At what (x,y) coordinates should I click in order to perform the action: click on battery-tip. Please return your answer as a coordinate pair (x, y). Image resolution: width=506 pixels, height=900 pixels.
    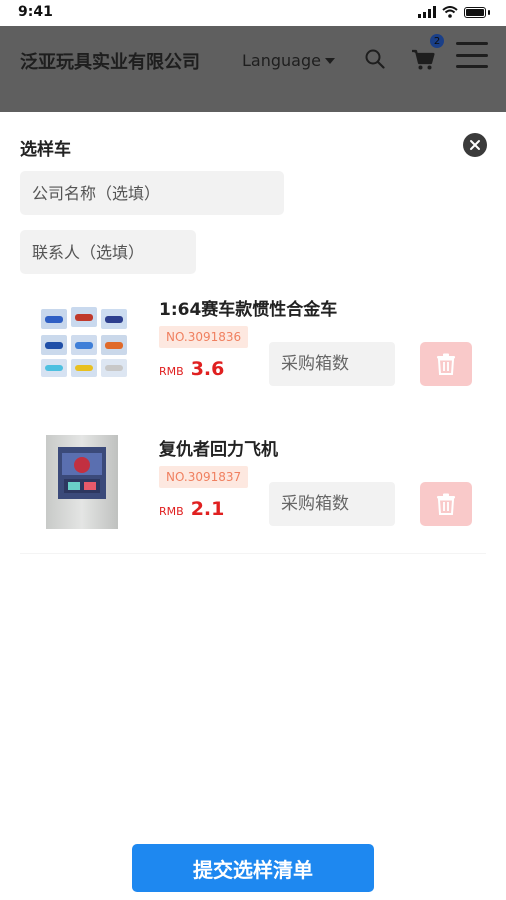
    Looking at the image, I should click on (489, 12).